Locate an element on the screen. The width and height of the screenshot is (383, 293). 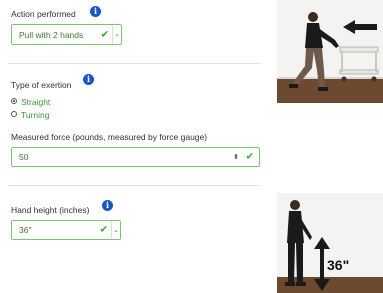
person-hand-height-icon: 36" is located at coordinates (330, 243).